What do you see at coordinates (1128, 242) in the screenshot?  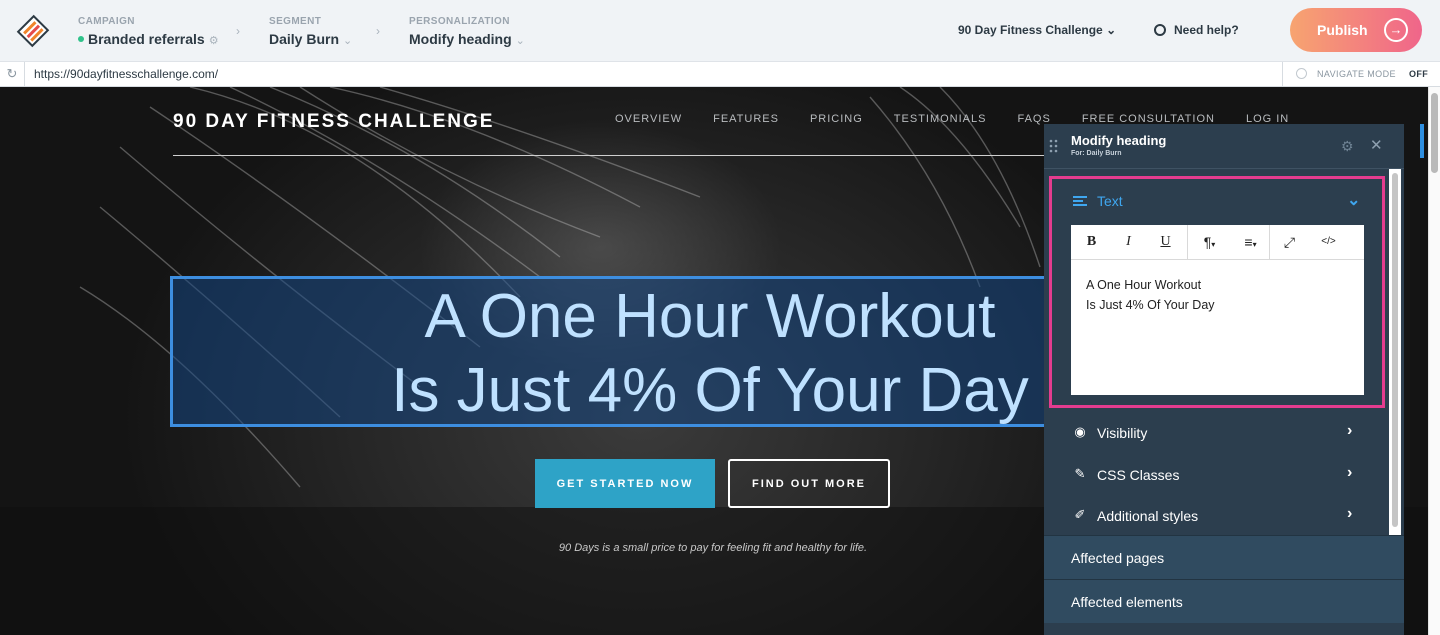 I see `italic-button: I` at bounding box center [1128, 242].